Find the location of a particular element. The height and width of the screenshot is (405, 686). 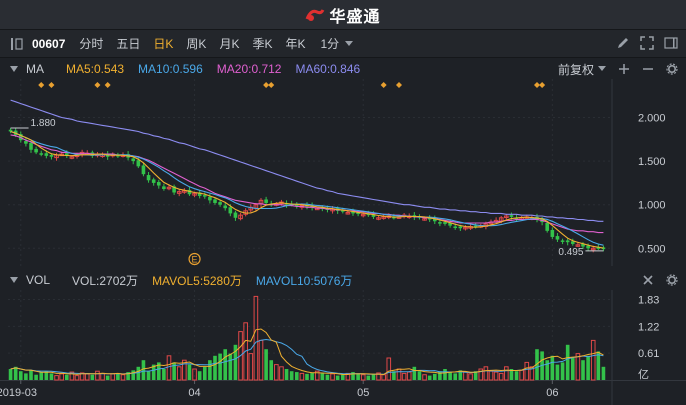

minimize-icon is located at coordinates (648, 69).